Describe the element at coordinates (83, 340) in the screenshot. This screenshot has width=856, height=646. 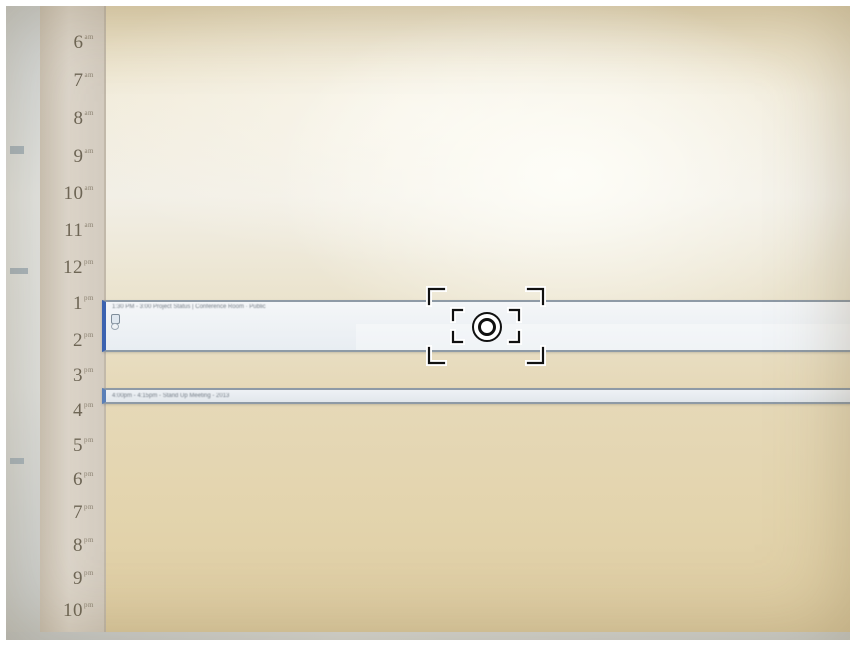
I see `hour-label: 2pm` at that location.